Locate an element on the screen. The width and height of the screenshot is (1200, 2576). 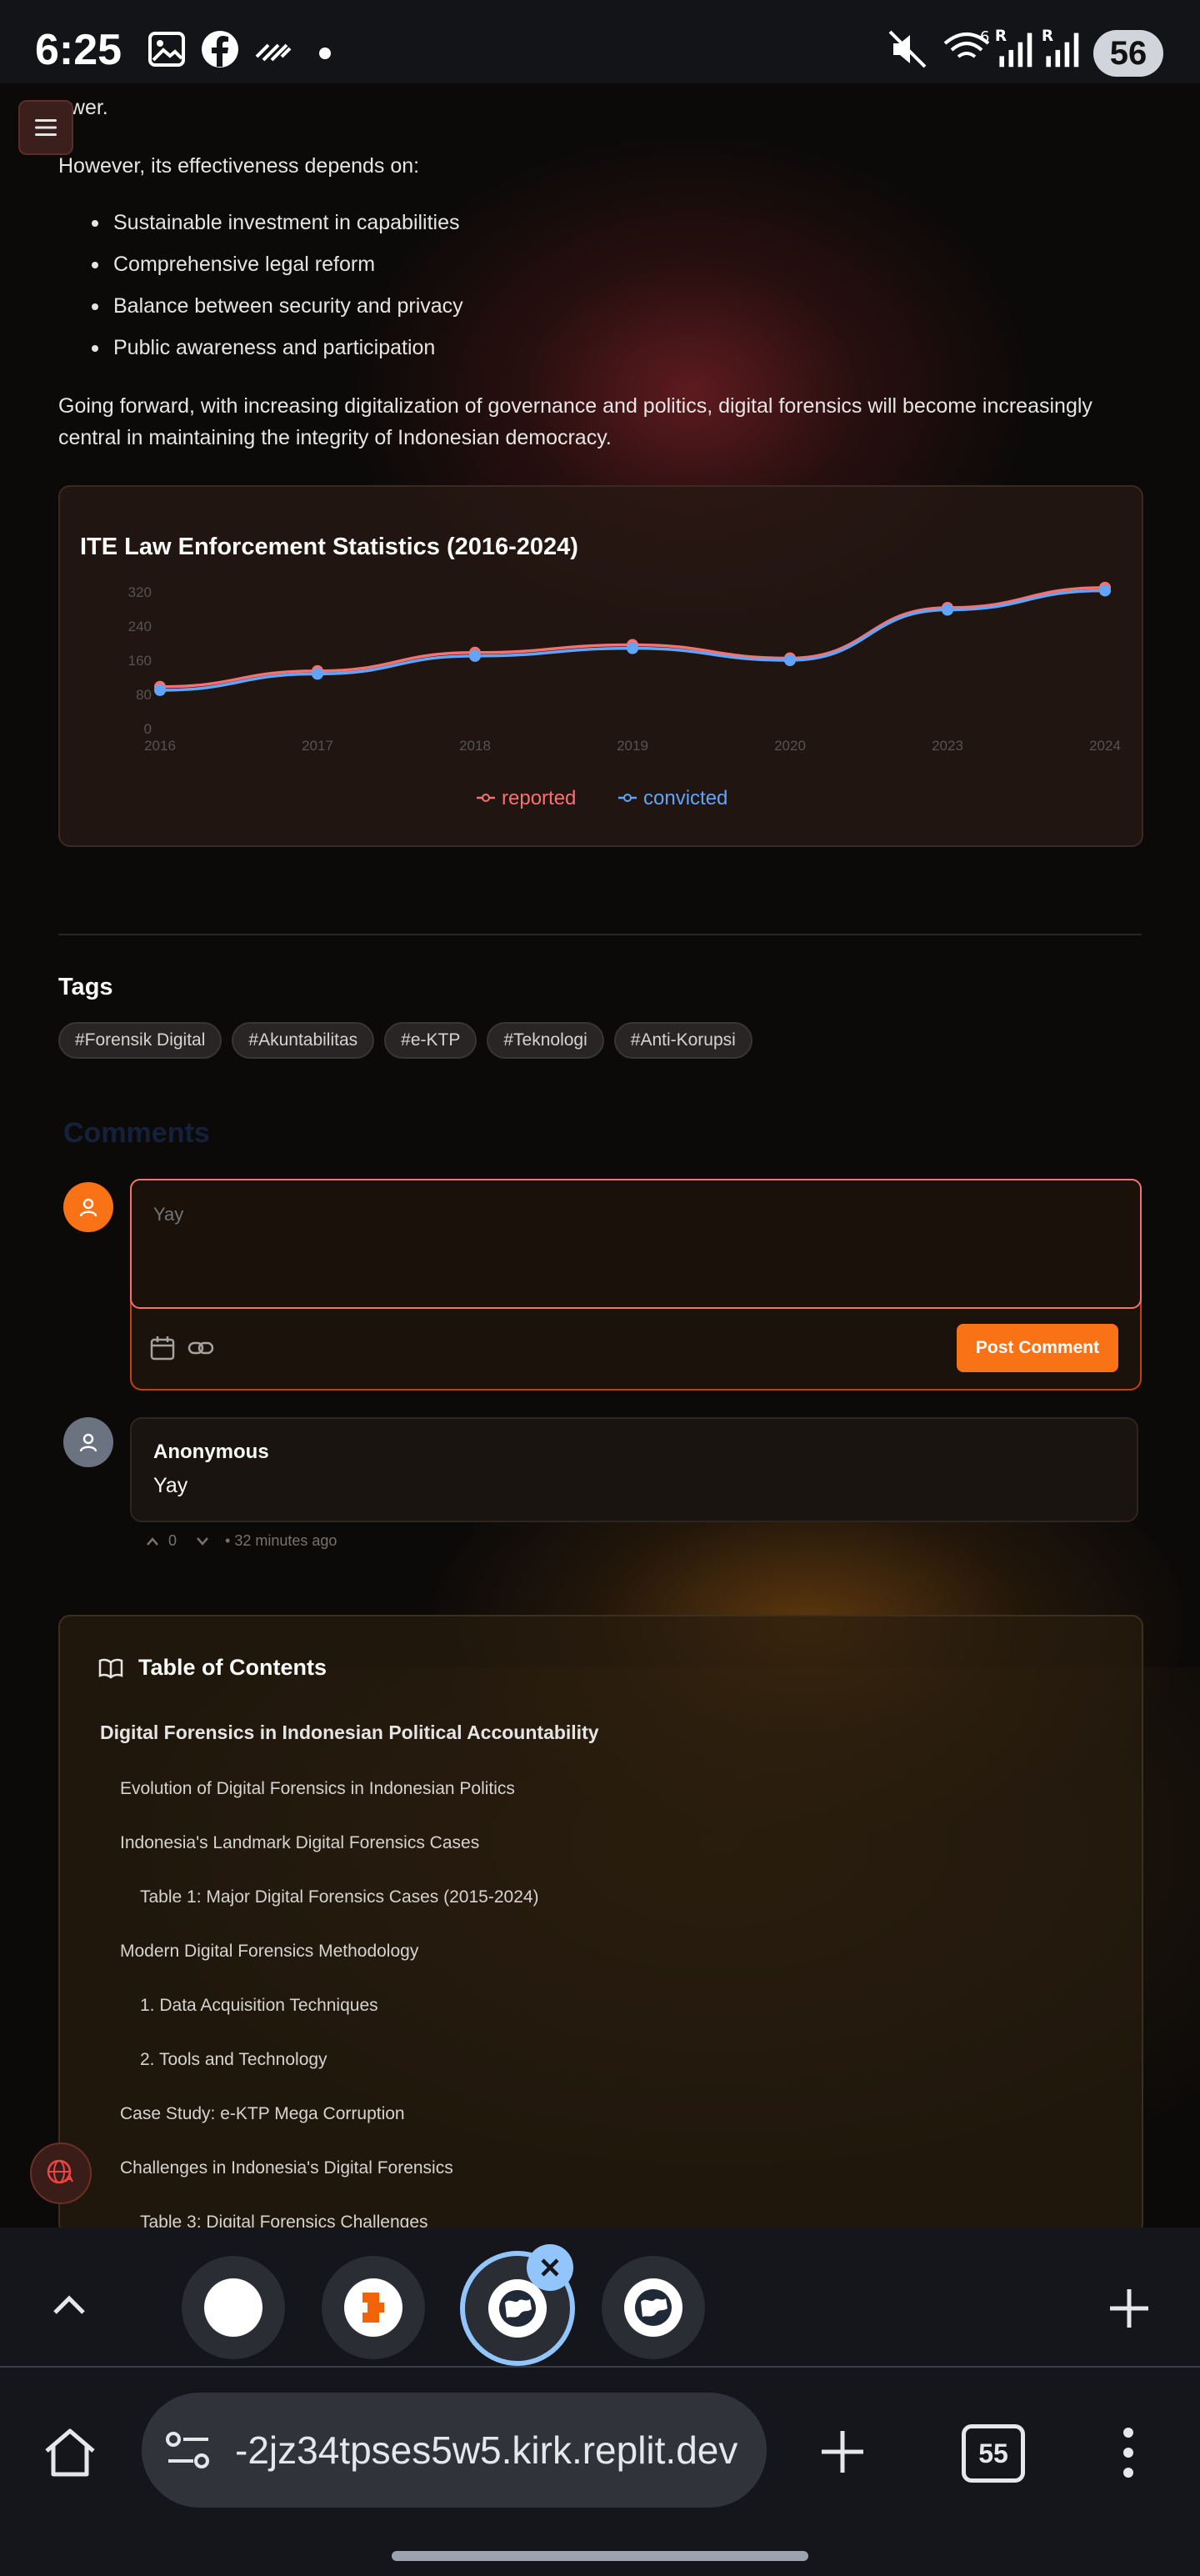
wifi-badge: 6 is located at coordinates (984, 37).